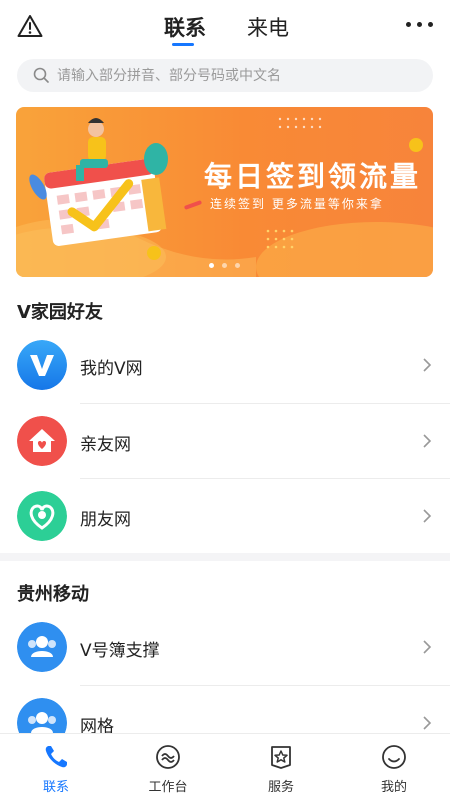  Describe the element at coordinates (168, 757) in the screenshot. I see `workbench-icon` at that location.